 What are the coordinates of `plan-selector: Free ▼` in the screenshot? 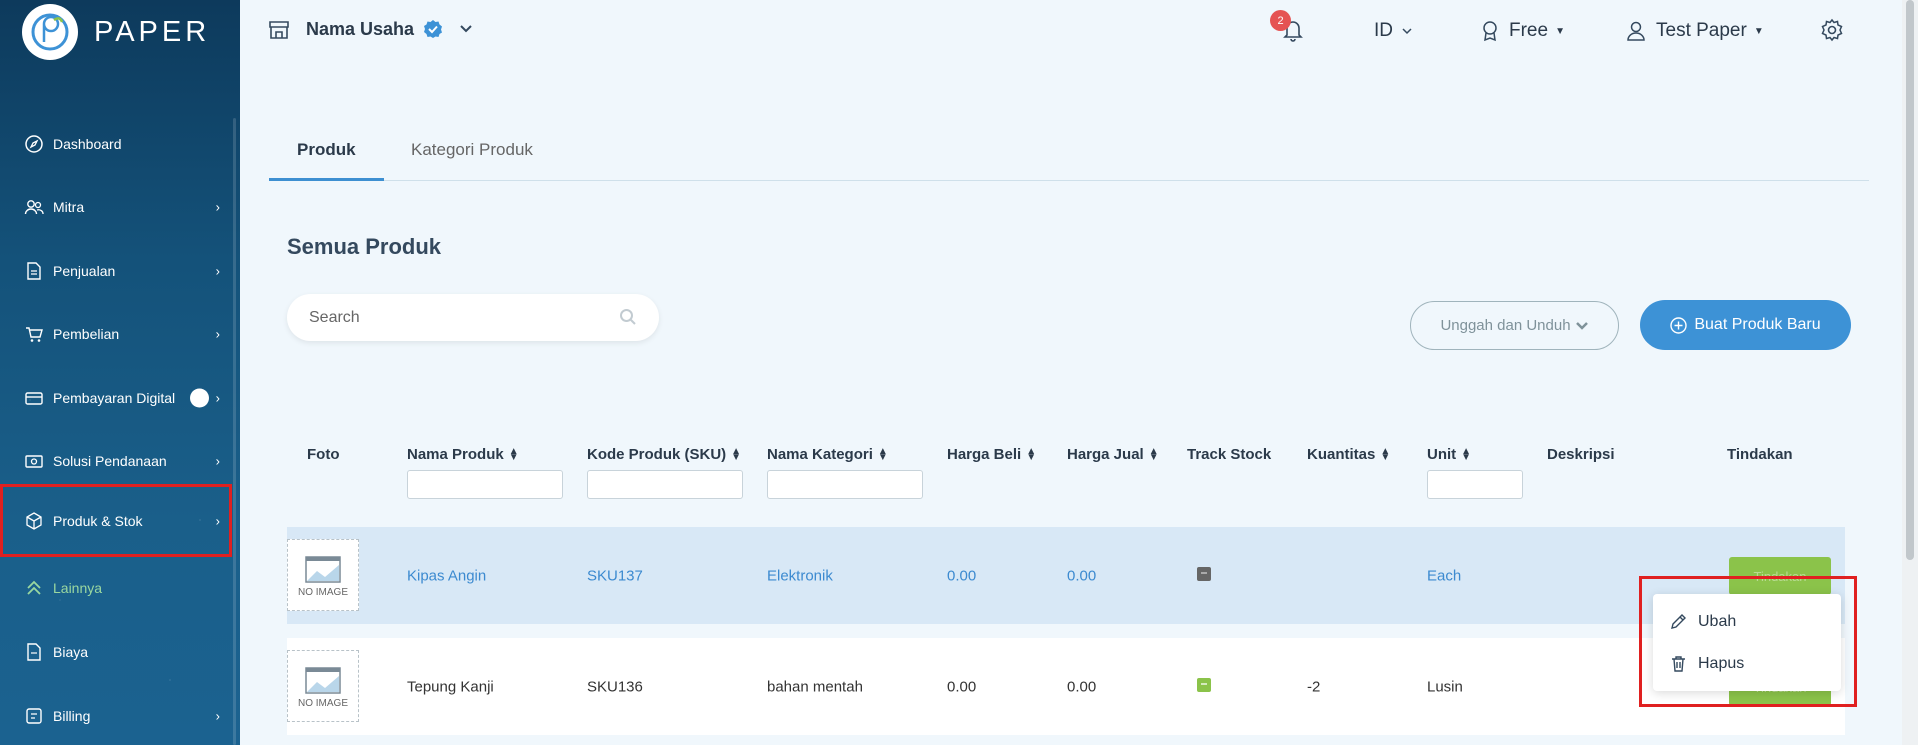 It's located at (1523, 31).